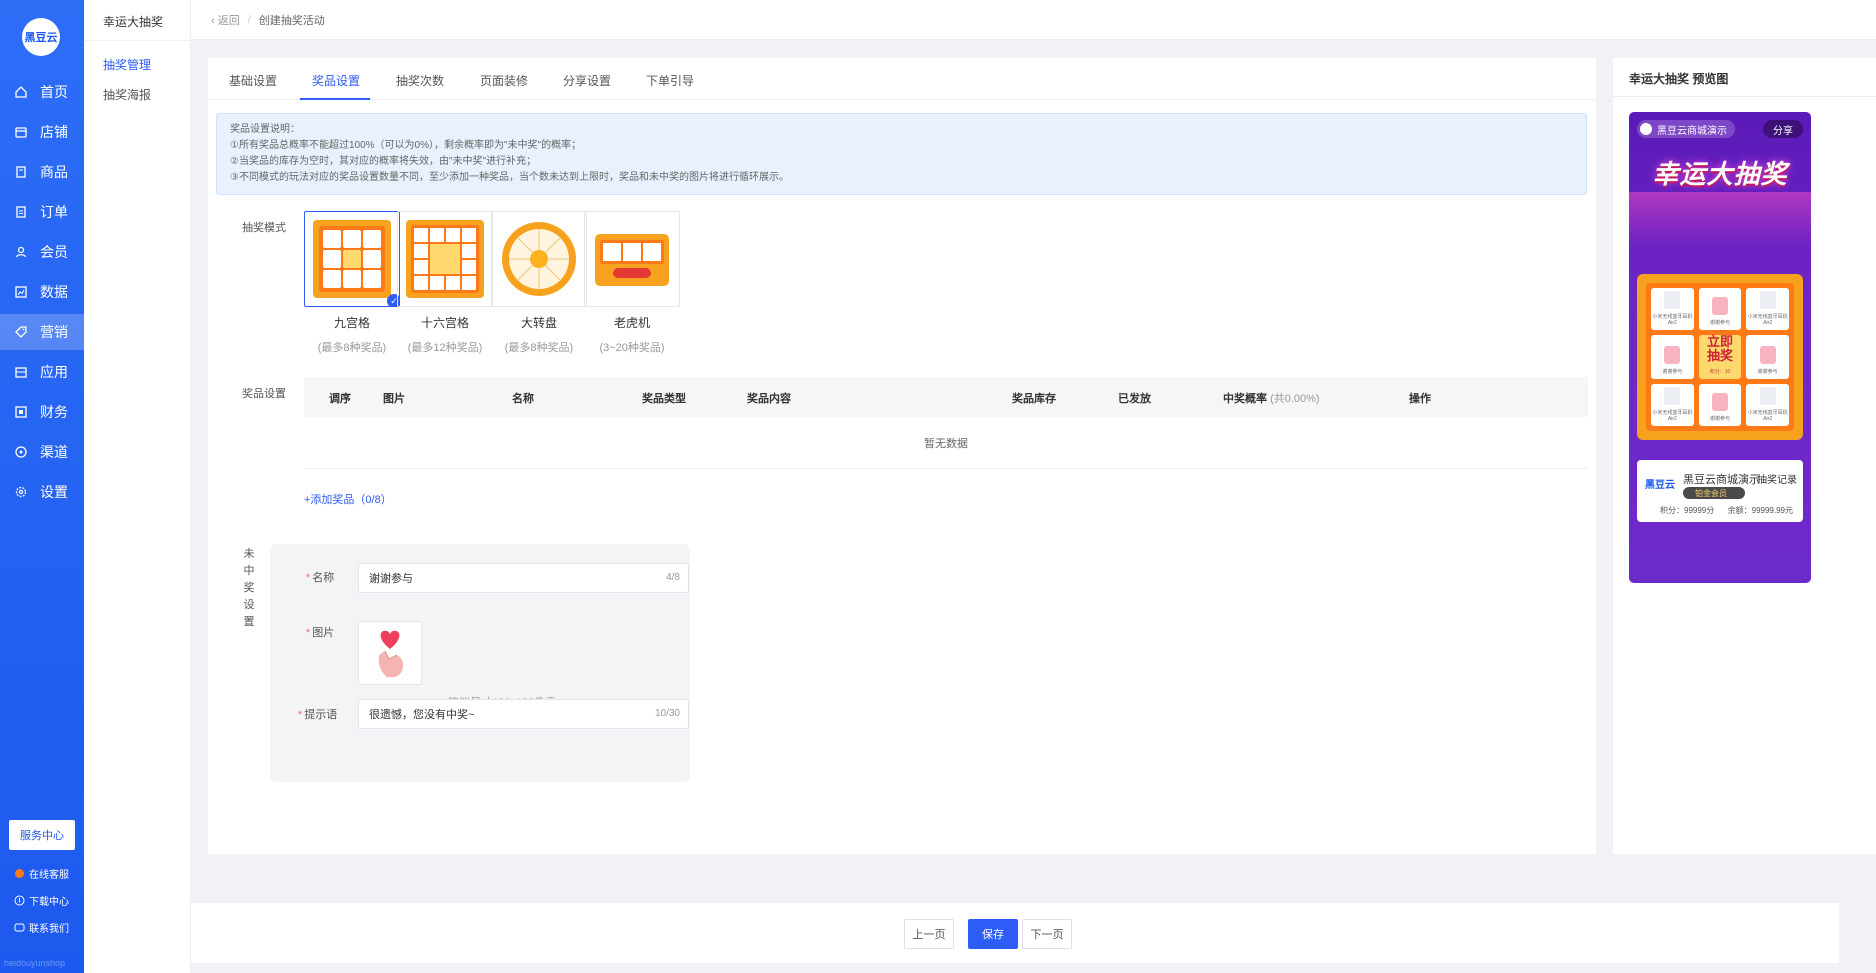 The image size is (1876, 973). What do you see at coordinates (1660, 485) in the screenshot?
I see `user-logo: 黑豆云` at bounding box center [1660, 485].